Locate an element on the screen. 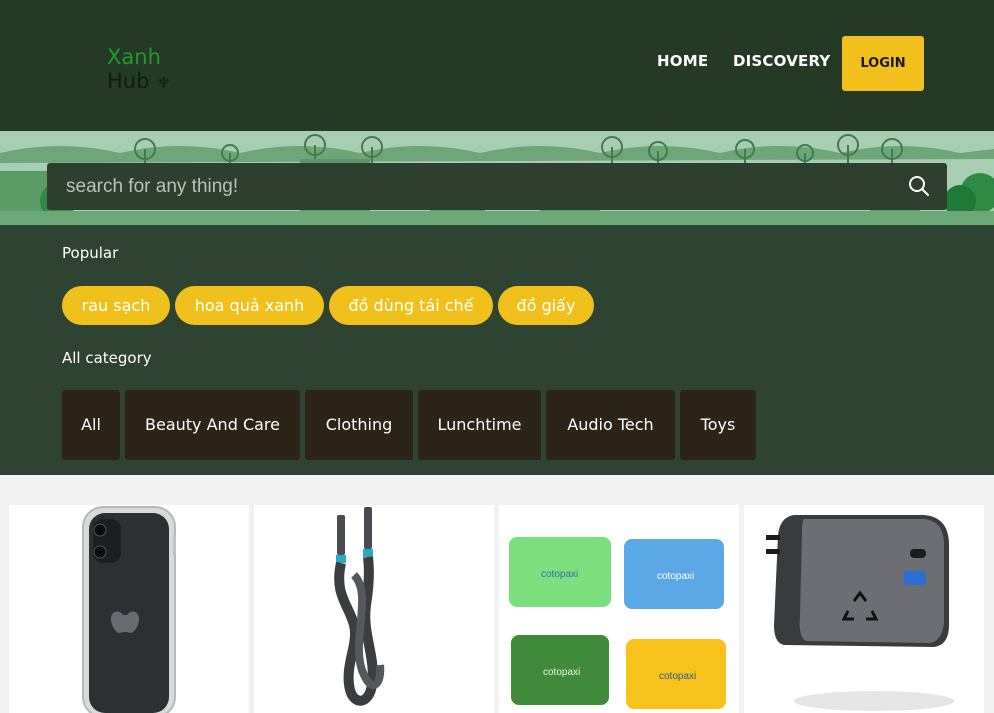 The height and width of the screenshot is (713, 994). charger-image is located at coordinates (860, 613).